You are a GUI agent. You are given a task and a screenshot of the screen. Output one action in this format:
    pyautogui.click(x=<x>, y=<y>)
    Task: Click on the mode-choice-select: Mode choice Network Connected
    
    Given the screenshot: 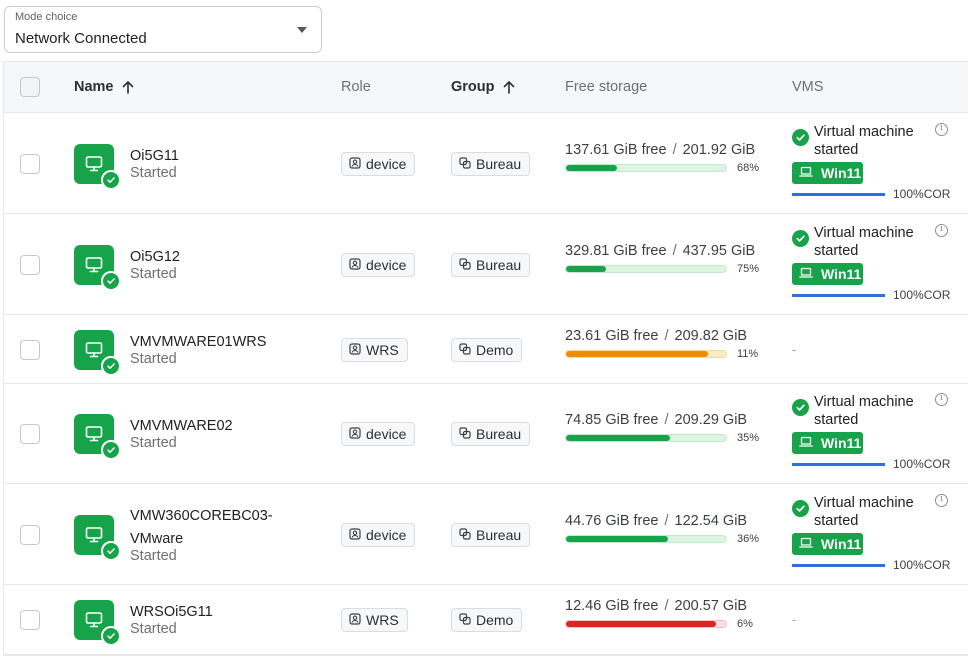 What is the action you would take?
    pyautogui.click(x=163, y=29)
    